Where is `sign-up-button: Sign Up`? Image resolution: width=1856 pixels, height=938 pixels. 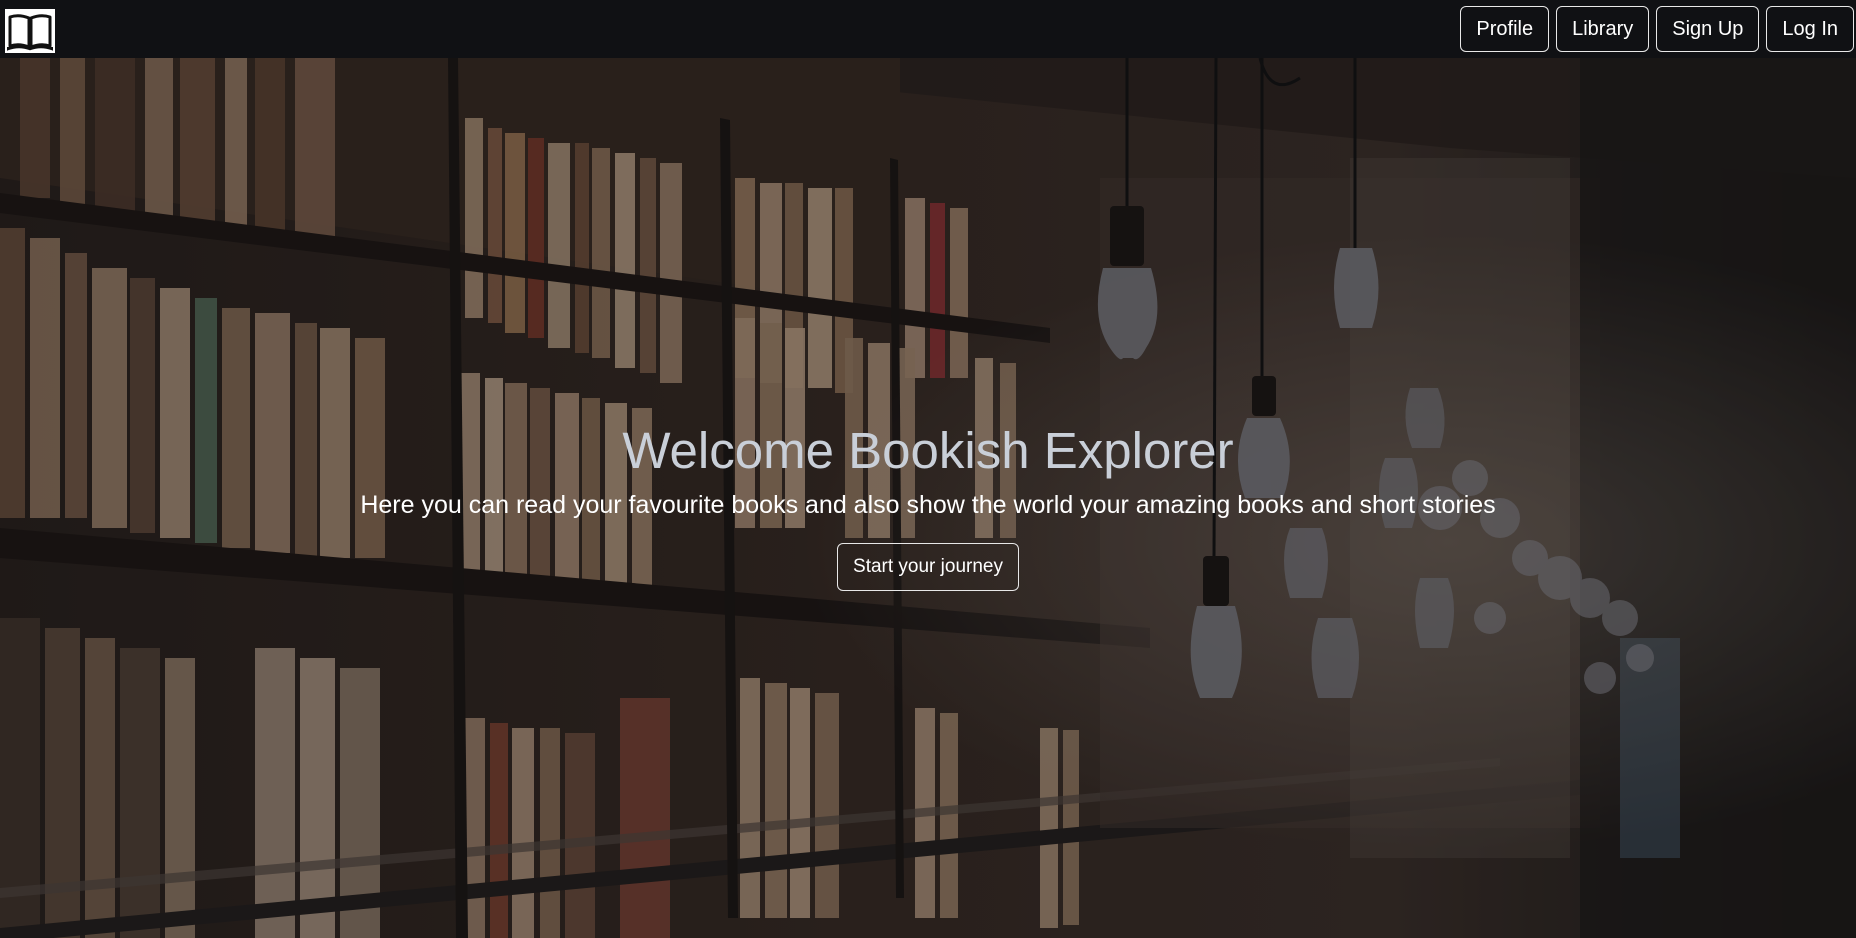
sign-up-button: Sign Up is located at coordinates (1708, 29).